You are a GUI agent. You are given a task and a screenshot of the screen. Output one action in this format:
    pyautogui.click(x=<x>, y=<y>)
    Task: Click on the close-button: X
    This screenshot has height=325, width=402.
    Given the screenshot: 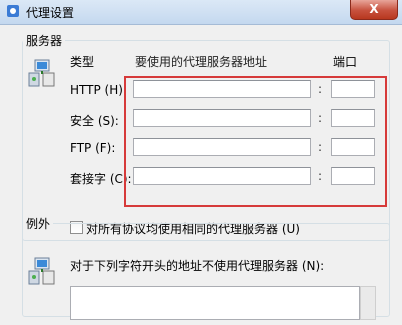 What is the action you would take?
    pyautogui.click(x=374, y=10)
    